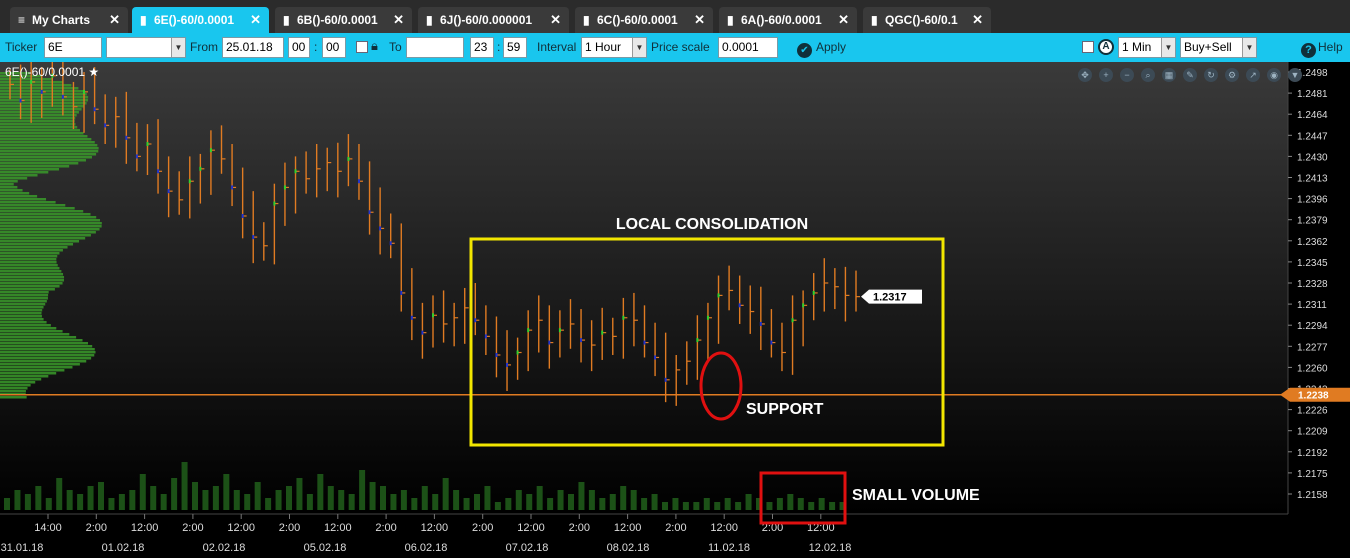 The image size is (1350, 558). Describe the element at coordinates (1106, 75) in the screenshot. I see `zoom-in-icon: +` at that location.